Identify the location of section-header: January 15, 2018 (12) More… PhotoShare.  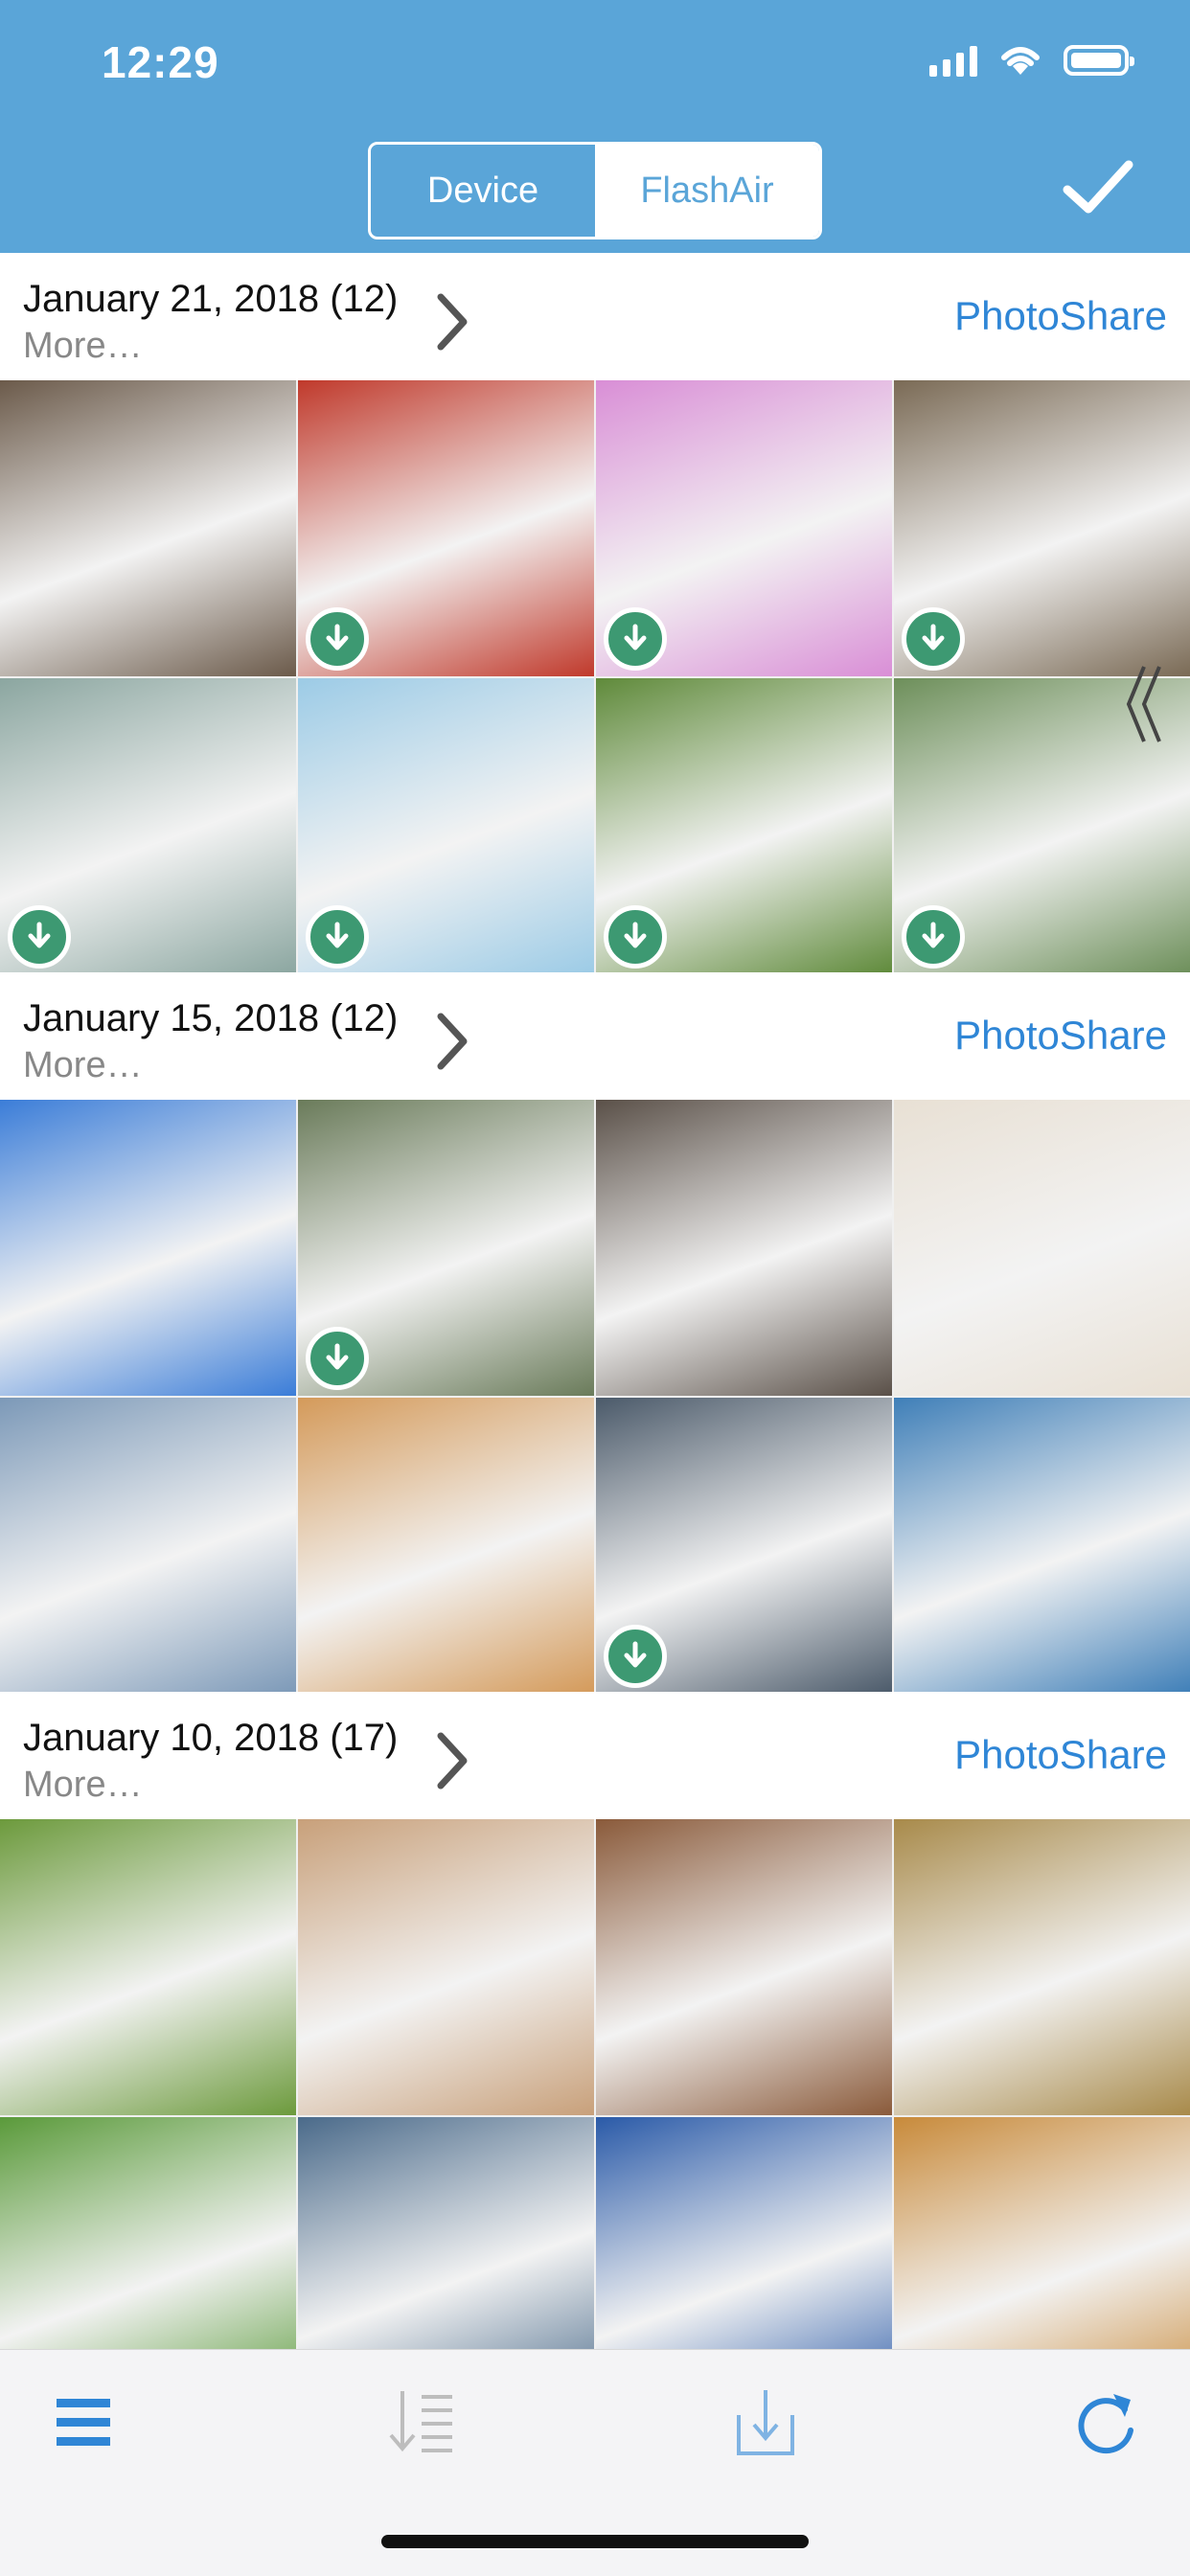
(595, 1036).